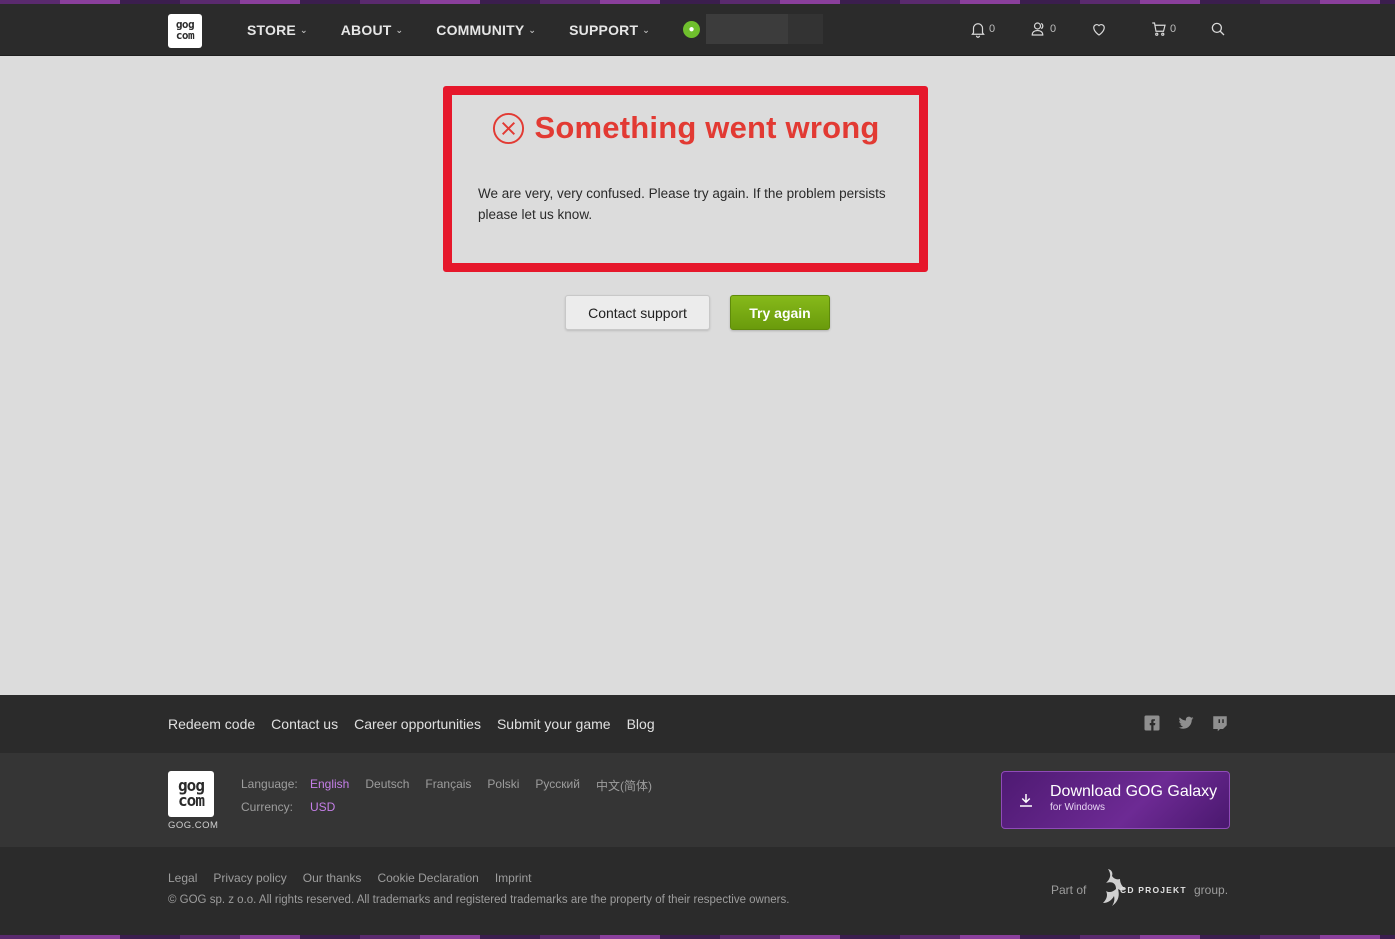 The width and height of the screenshot is (1395, 939). I want to click on part-of-text: Part of, so click(1069, 890).